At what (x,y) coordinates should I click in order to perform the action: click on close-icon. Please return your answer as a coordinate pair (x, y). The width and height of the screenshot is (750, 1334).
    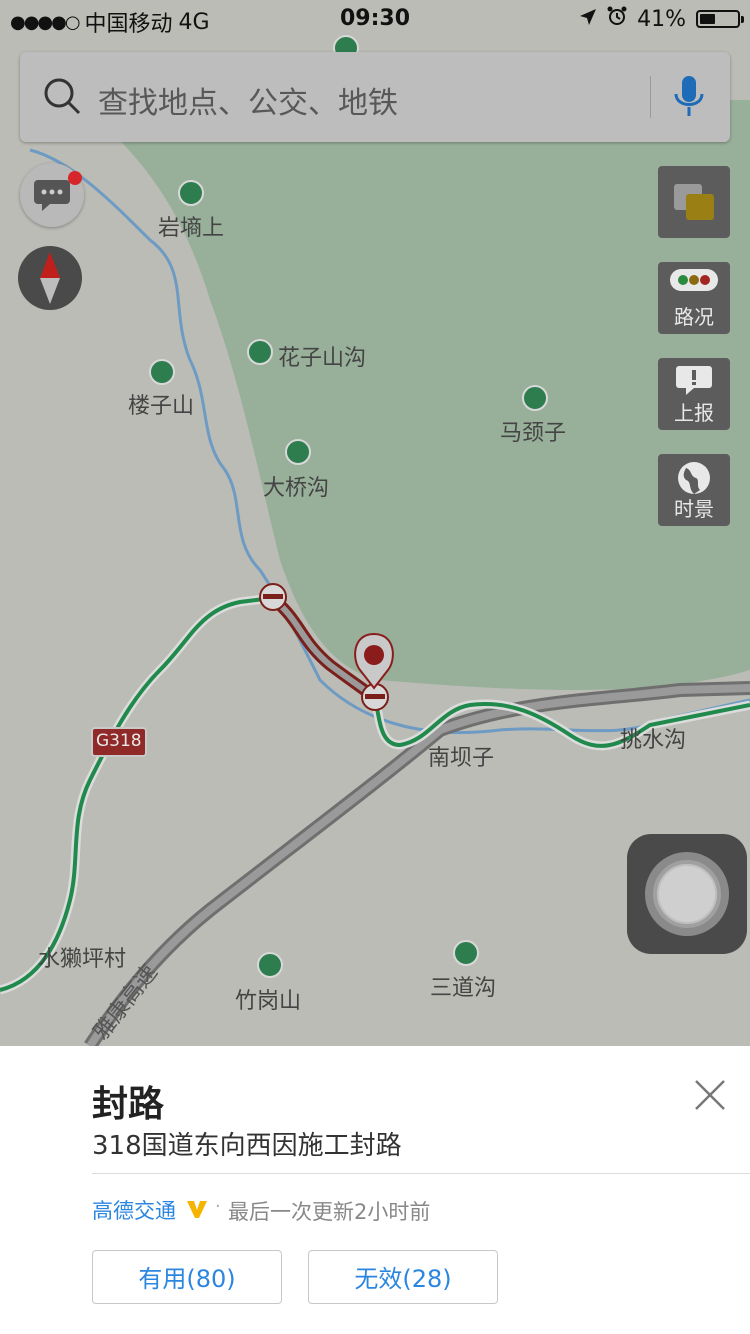
    Looking at the image, I should click on (710, 1095).